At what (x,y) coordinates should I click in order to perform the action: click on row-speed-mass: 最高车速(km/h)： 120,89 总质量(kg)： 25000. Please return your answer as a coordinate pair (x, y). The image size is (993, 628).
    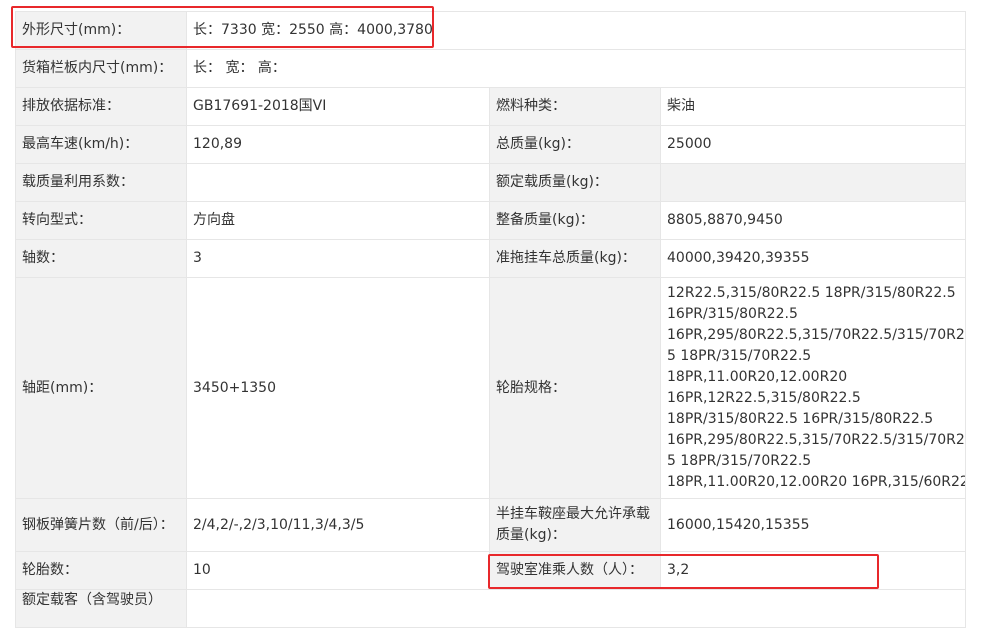
    Looking at the image, I should click on (491, 144).